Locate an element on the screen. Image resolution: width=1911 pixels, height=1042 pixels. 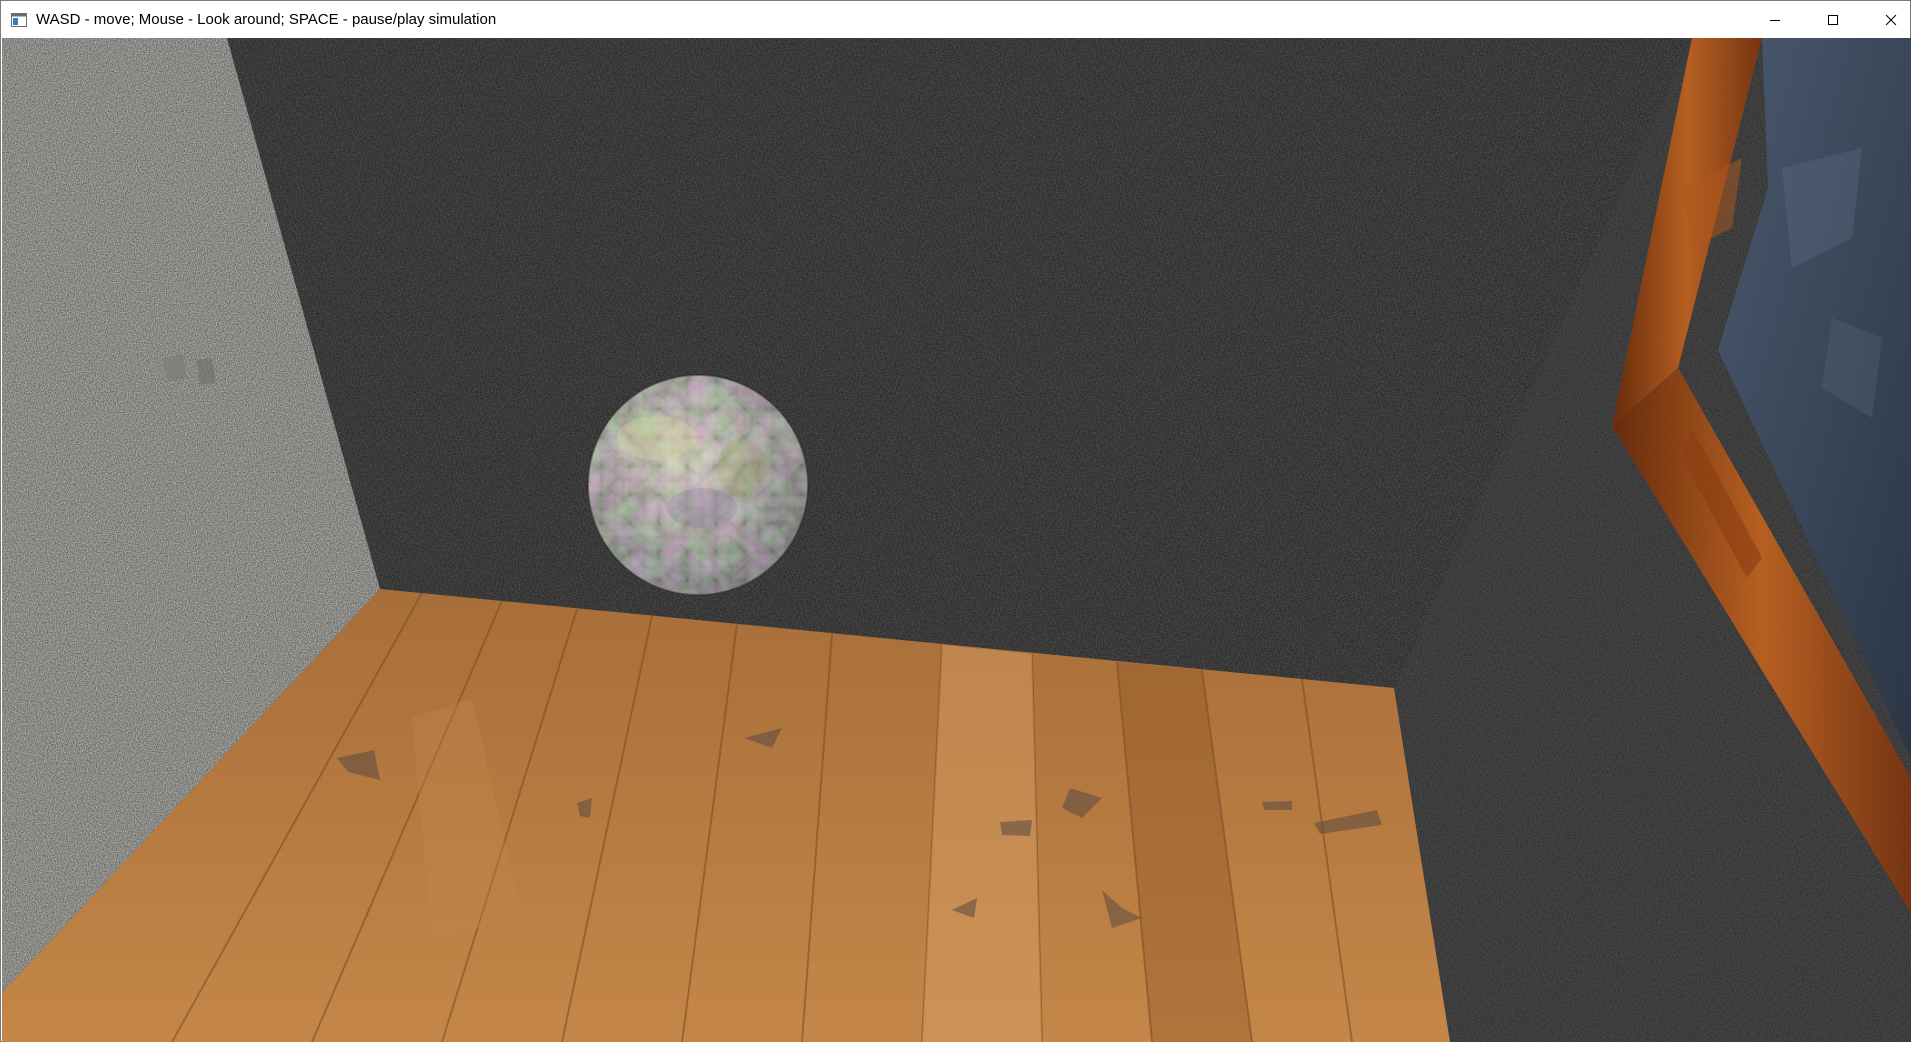
maximize-icon is located at coordinates (1833, 19).